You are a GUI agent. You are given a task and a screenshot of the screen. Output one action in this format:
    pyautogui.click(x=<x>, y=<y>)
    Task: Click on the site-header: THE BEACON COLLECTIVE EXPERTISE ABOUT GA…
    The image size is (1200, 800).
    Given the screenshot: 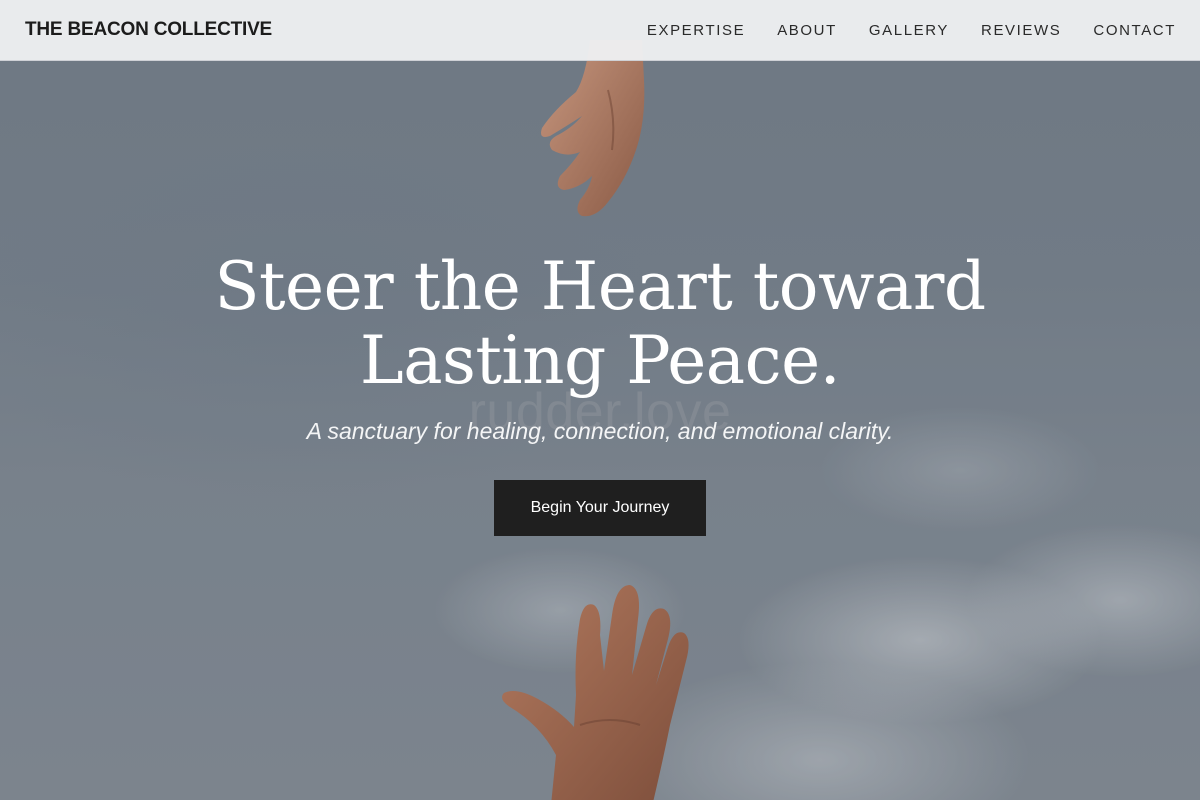 What is the action you would take?
    pyautogui.click(x=600, y=30)
    